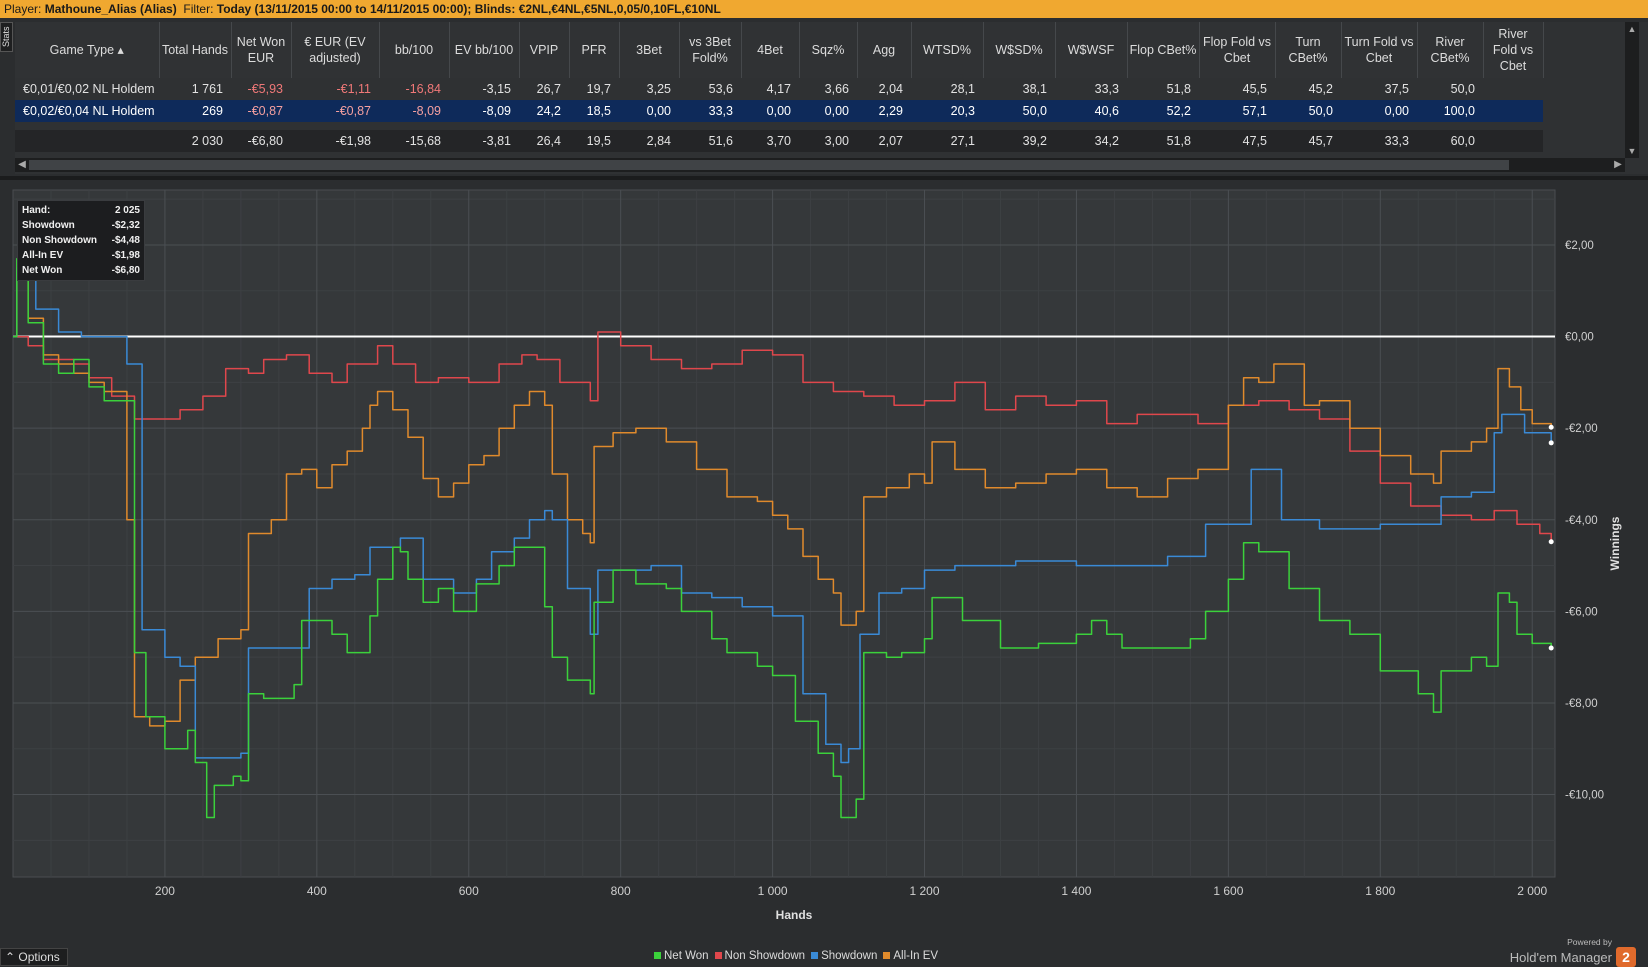 Image resolution: width=1648 pixels, height=967 pixels. What do you see at coordinates (484, 89) in the screenshot?
I see `table-cell: -3,15` at bounding box center [484, 89].